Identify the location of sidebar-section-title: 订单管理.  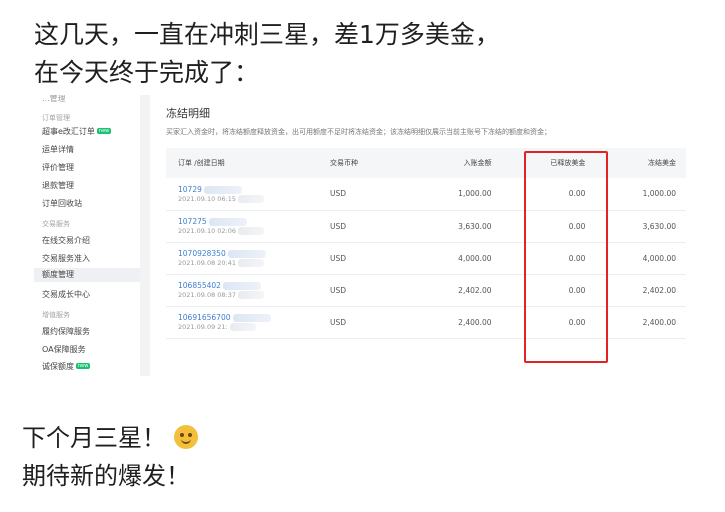
(56, 118).